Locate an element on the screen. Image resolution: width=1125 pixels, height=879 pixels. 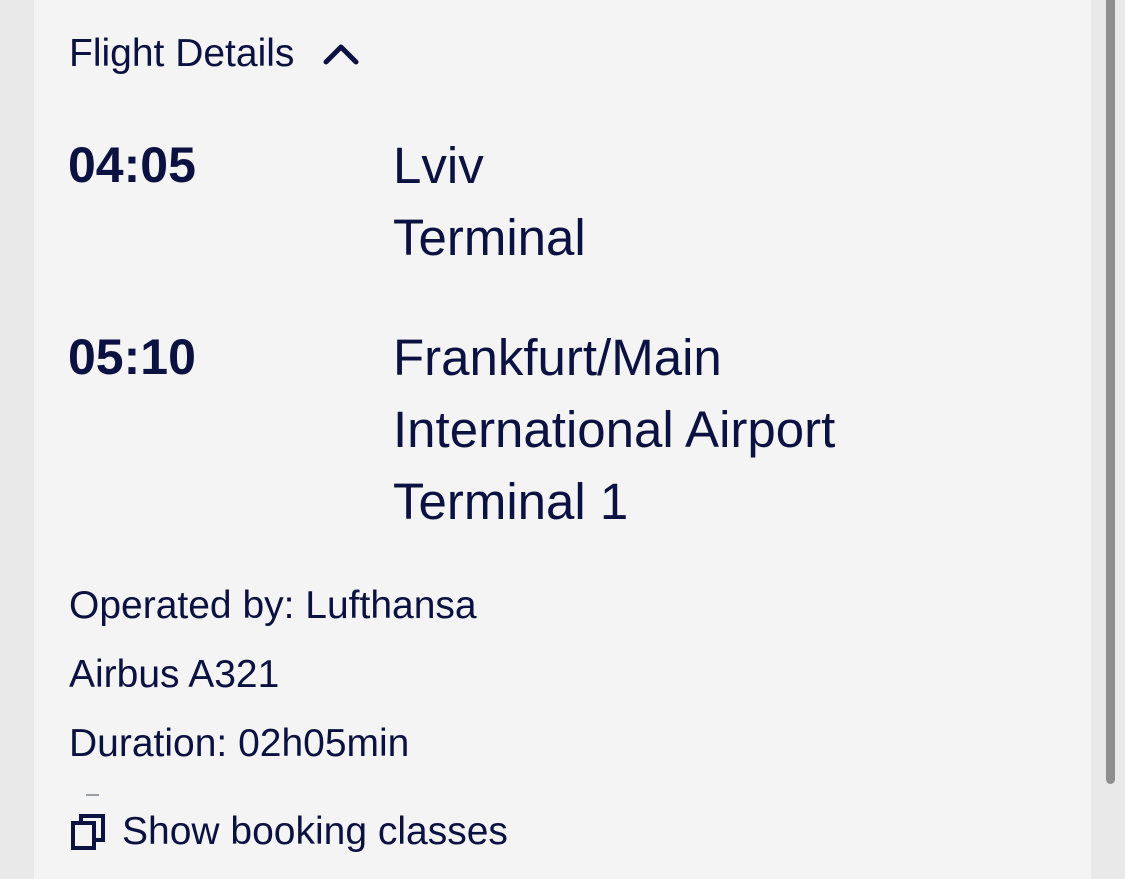
divider-mark is located at coordinates (92, 795).